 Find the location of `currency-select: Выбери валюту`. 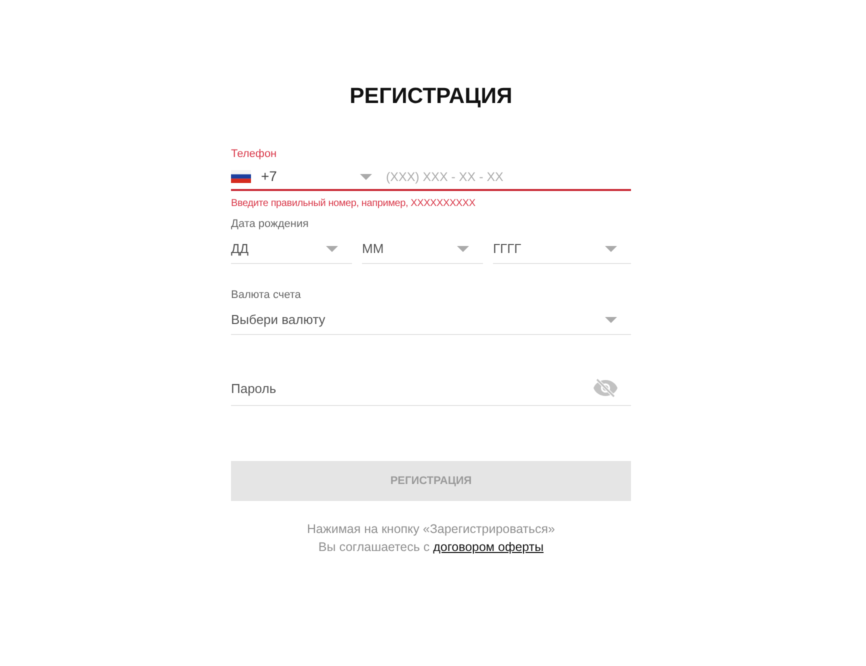

currency-select: Выбери валюту is located at coordinates (431, 320).